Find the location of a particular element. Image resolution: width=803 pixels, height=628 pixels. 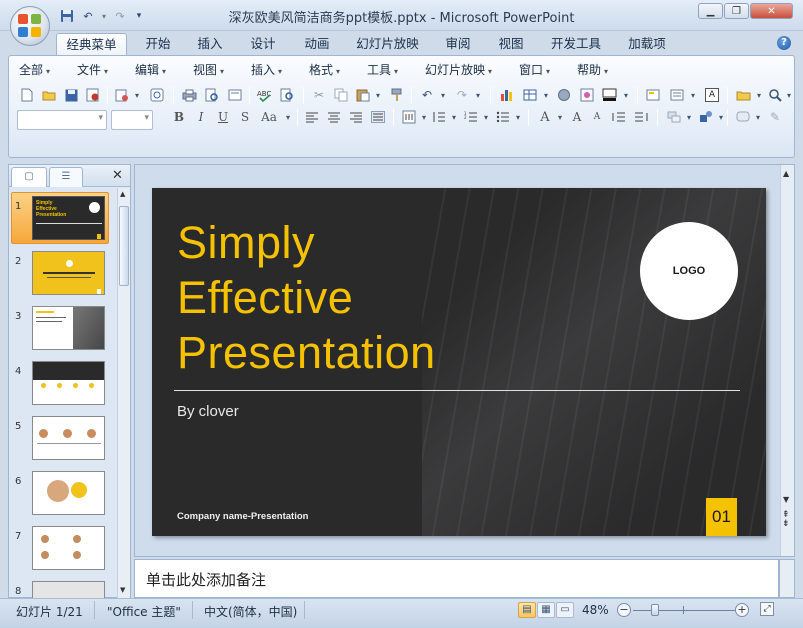

insert-chart-icon is located at coordinates (507, 95).